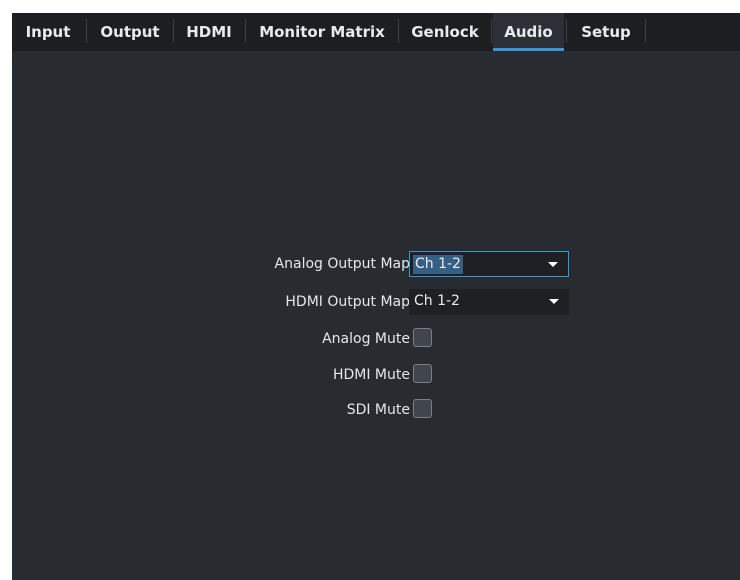  What do you see at coordinates (371, 375) in the screenshot?
I see `hdmi-mute-label: HDMI Mute` at bounding box center [371, 375].